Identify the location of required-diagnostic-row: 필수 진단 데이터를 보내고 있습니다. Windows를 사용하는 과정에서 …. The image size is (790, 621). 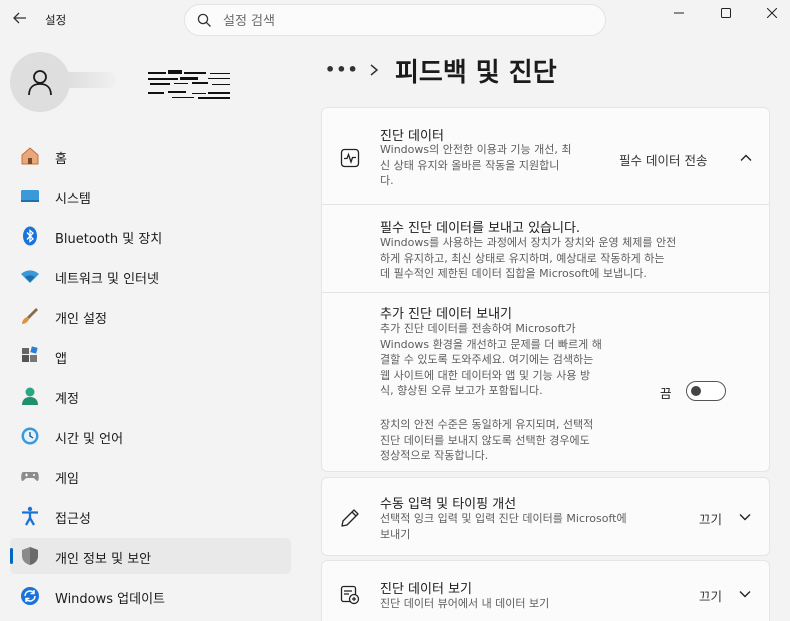
(545, 248).